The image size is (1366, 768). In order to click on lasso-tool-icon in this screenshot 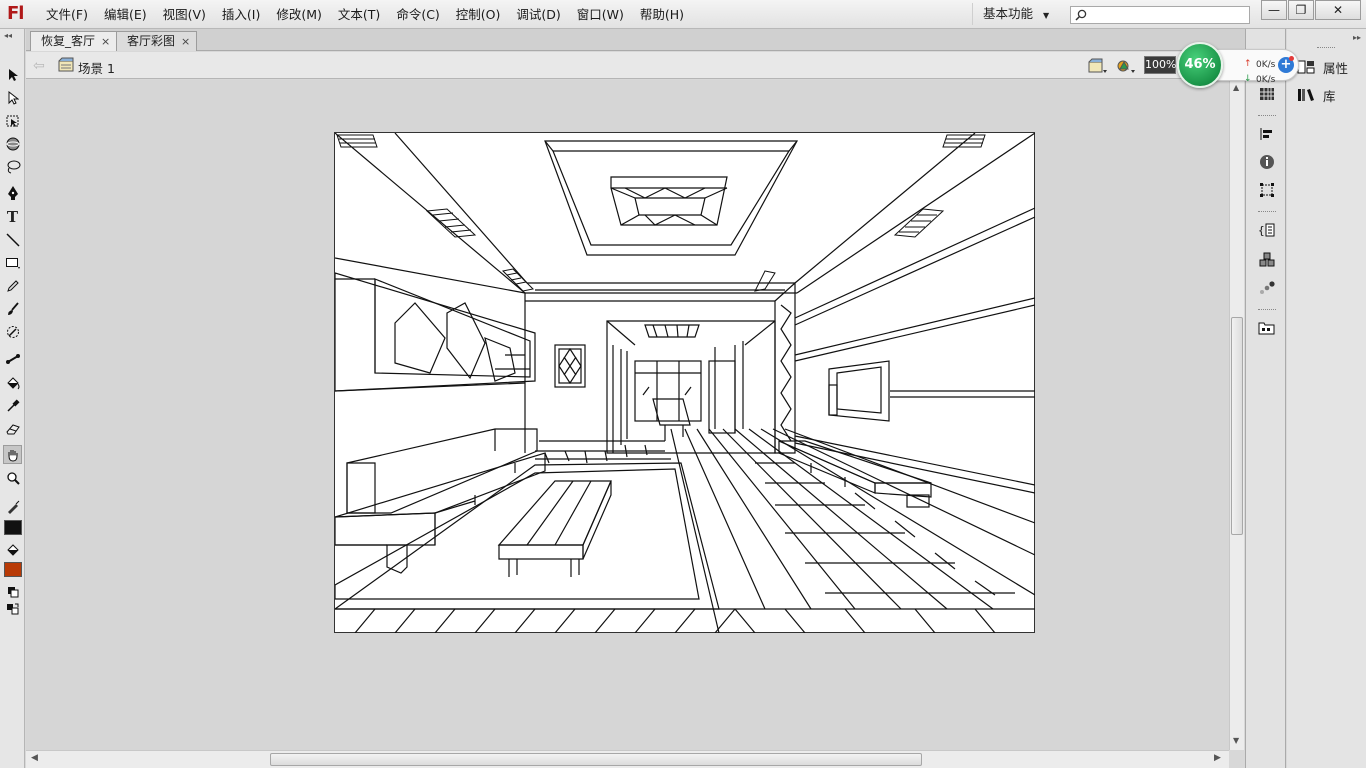, I will do `click(12, 166)`.